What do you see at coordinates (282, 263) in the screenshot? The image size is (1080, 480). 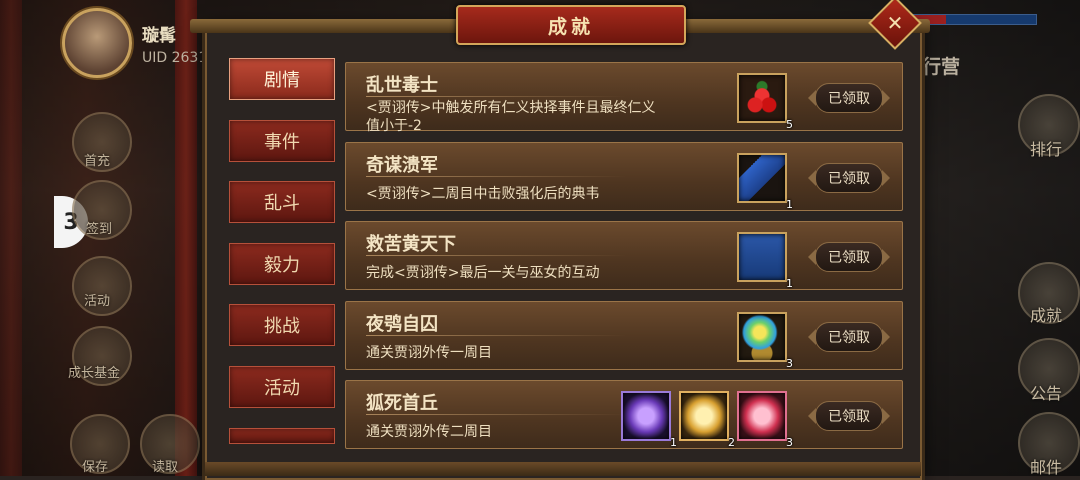 I see `tab-perseverance: 毅力` at bounding box center [282, 263].